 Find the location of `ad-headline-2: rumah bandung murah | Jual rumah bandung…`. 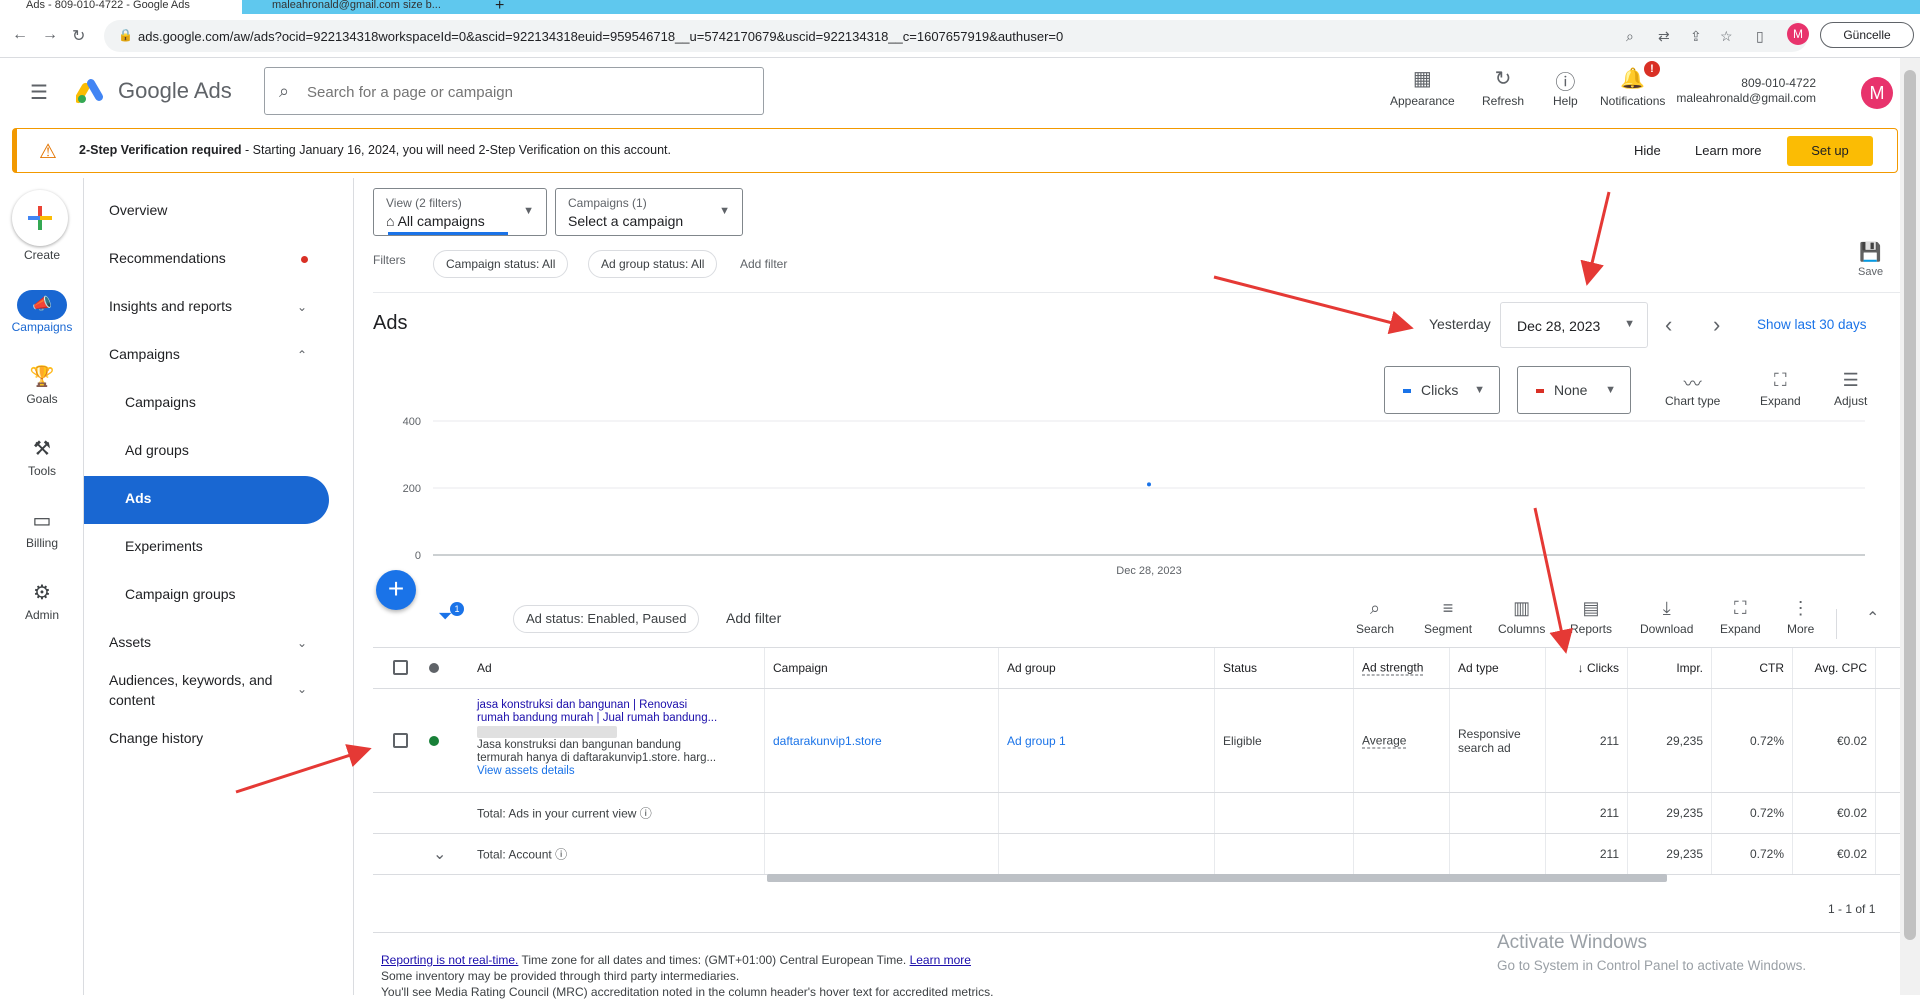

ad-headline-2: rumah bandung murah | Jual rumah bandung… is located at coordinates (607, 718).